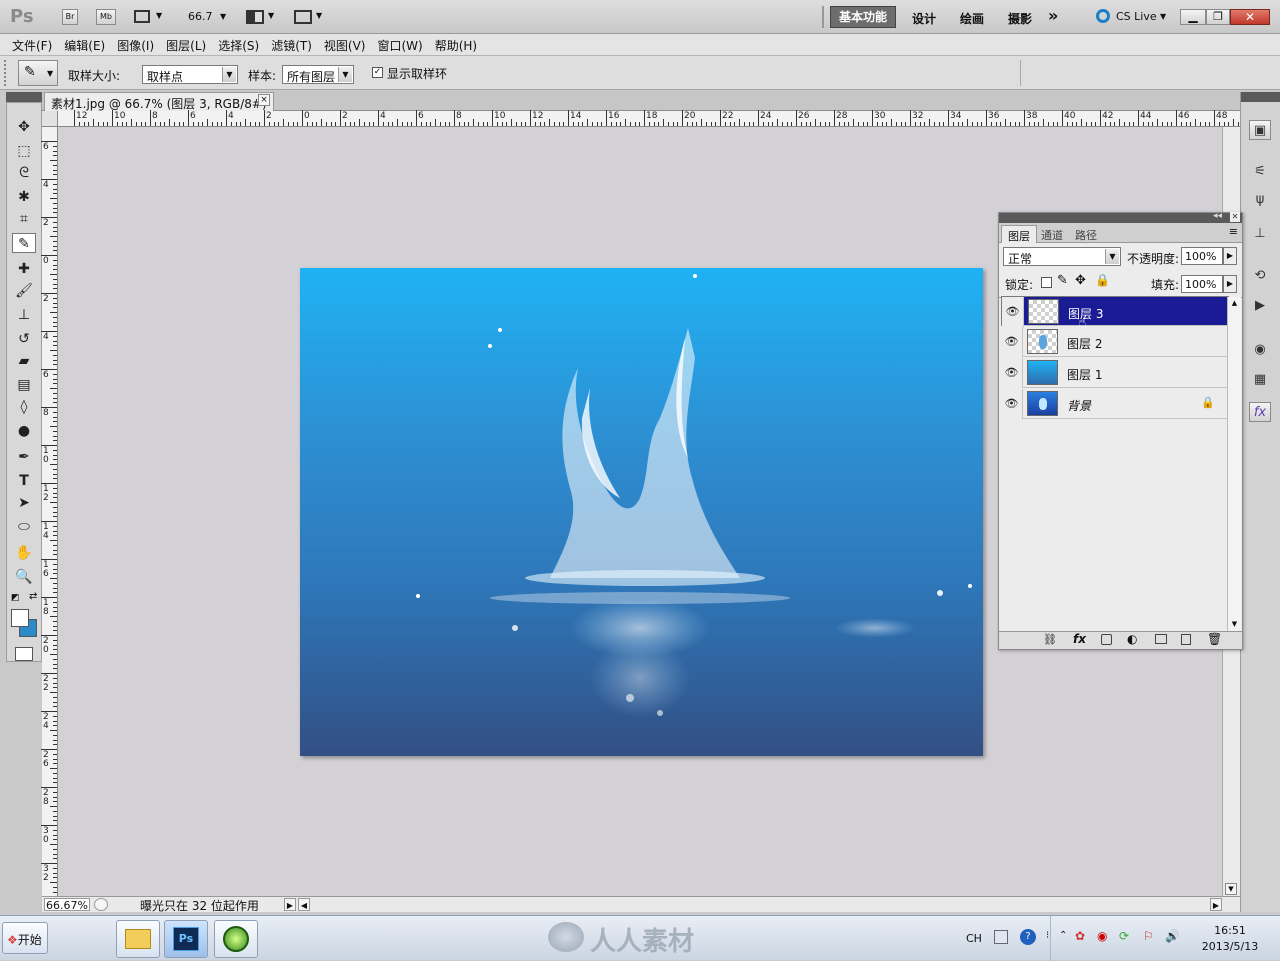 Image resolution: width=1280 pixels, height=961 pixels. I want to click on lock-pixels-icon: ✎, so click(1062, 280).